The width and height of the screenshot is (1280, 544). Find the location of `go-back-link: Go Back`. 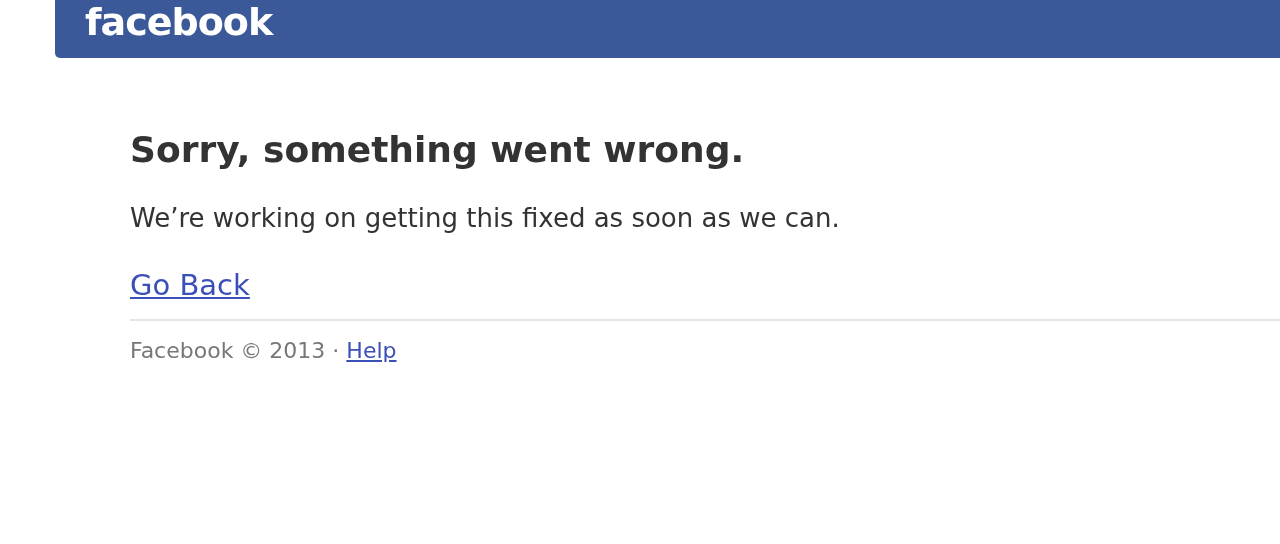

go-back-link: Go Back is located at coordinates (190, 286).